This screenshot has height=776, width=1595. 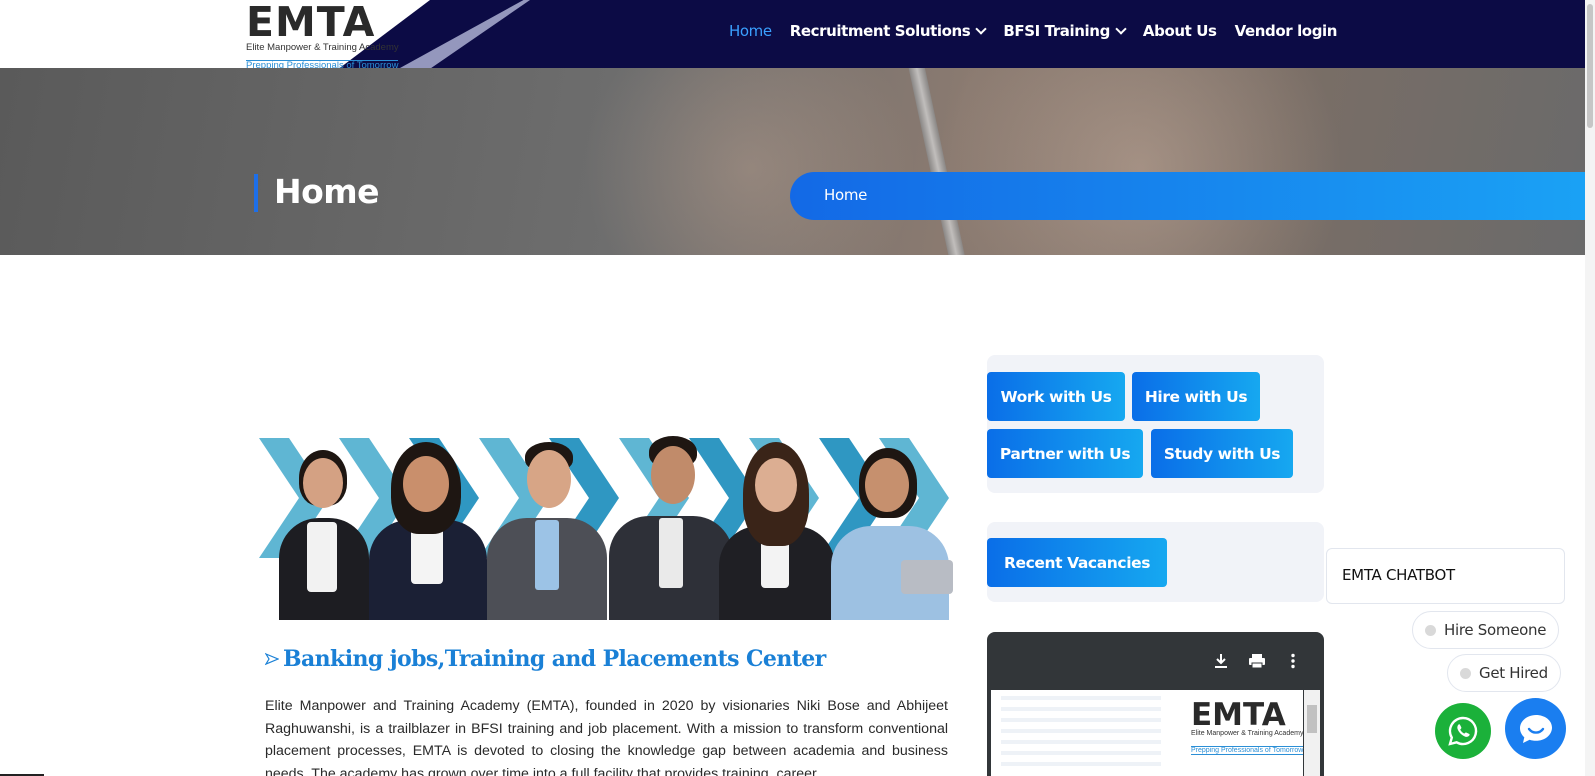 What do you see at coordinates (1140, 161) in the screenshot?
I see `banner-background-highlight` at bounding box center [1140, 161].